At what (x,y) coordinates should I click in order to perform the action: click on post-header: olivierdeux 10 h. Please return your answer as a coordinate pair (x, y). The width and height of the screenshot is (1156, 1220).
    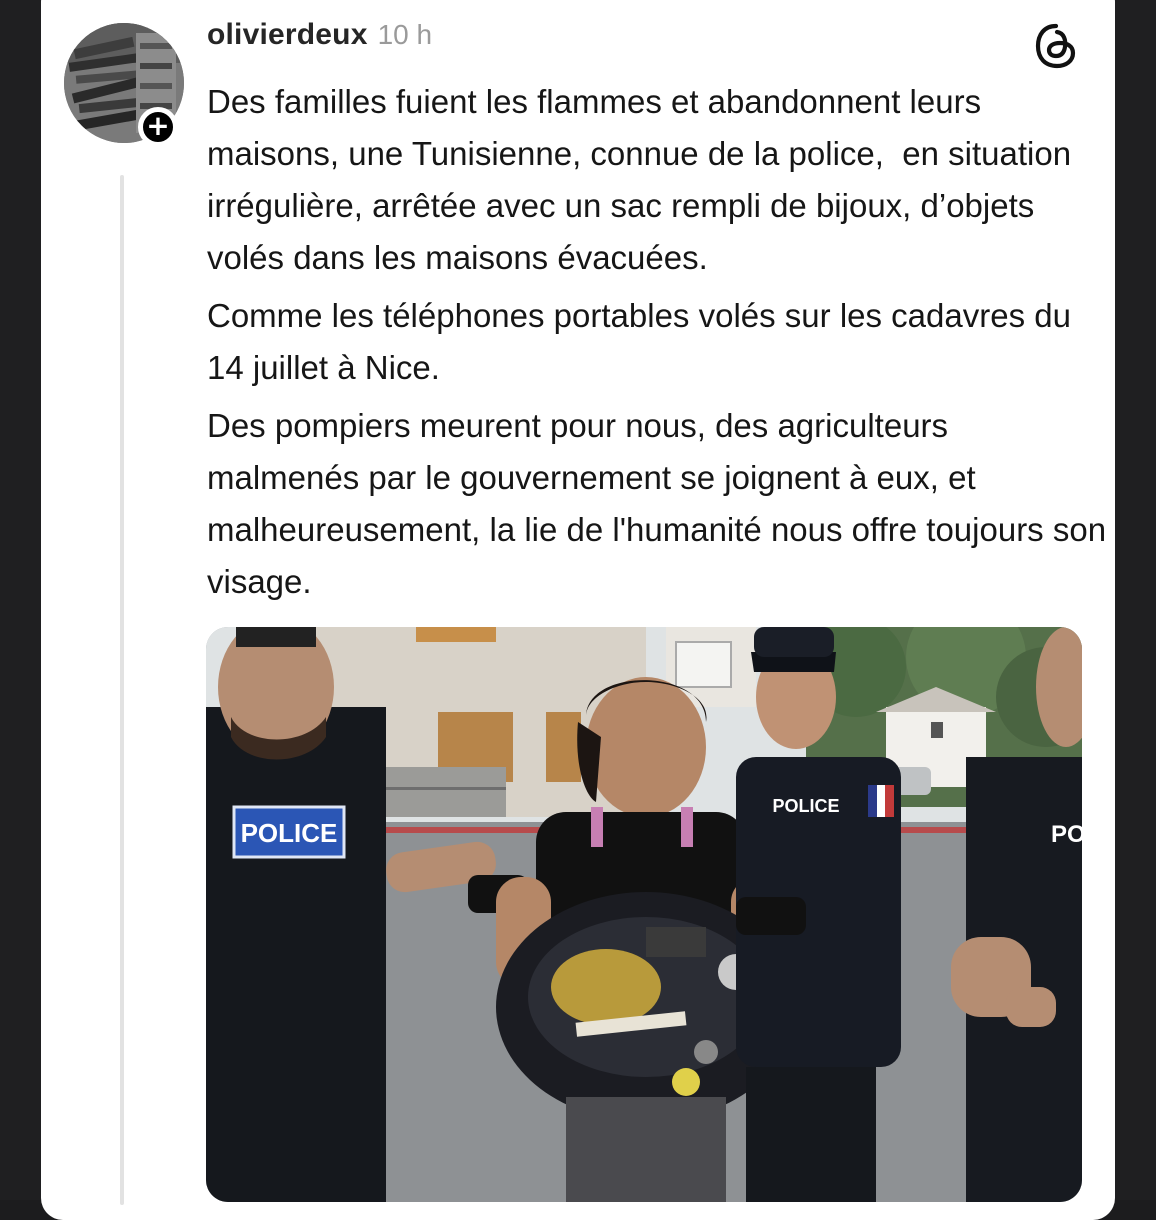
    Looking at the image, I should click on (319, 38).